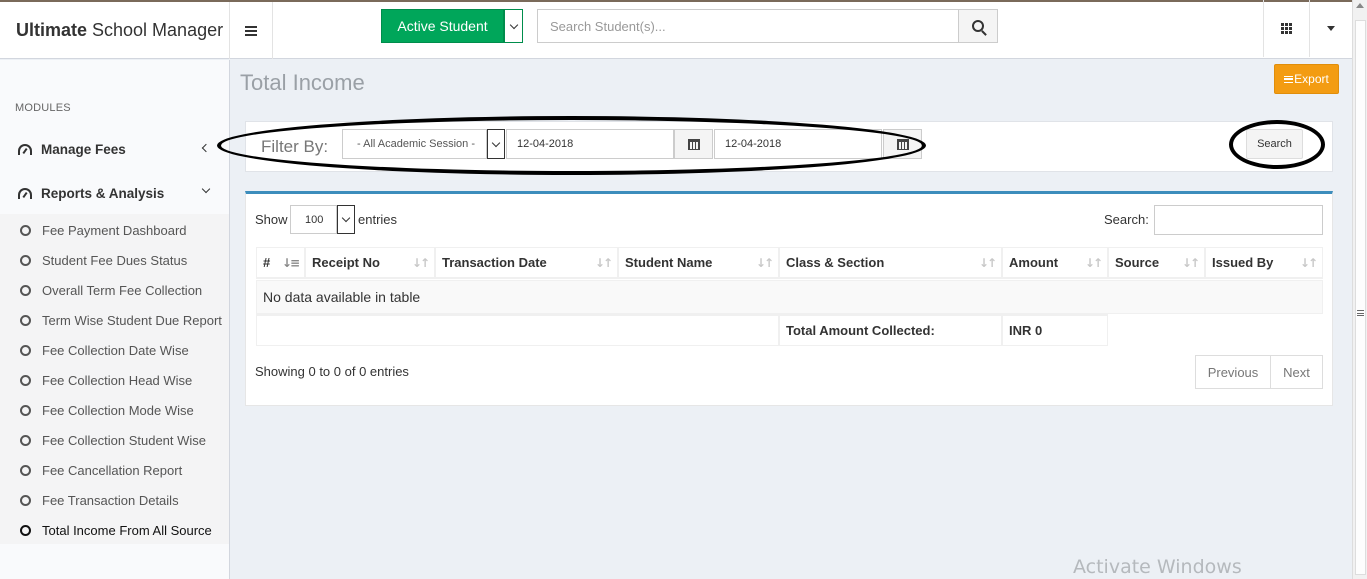  I want to click on from-date-input: 12-04-2018, so click(590, 144).